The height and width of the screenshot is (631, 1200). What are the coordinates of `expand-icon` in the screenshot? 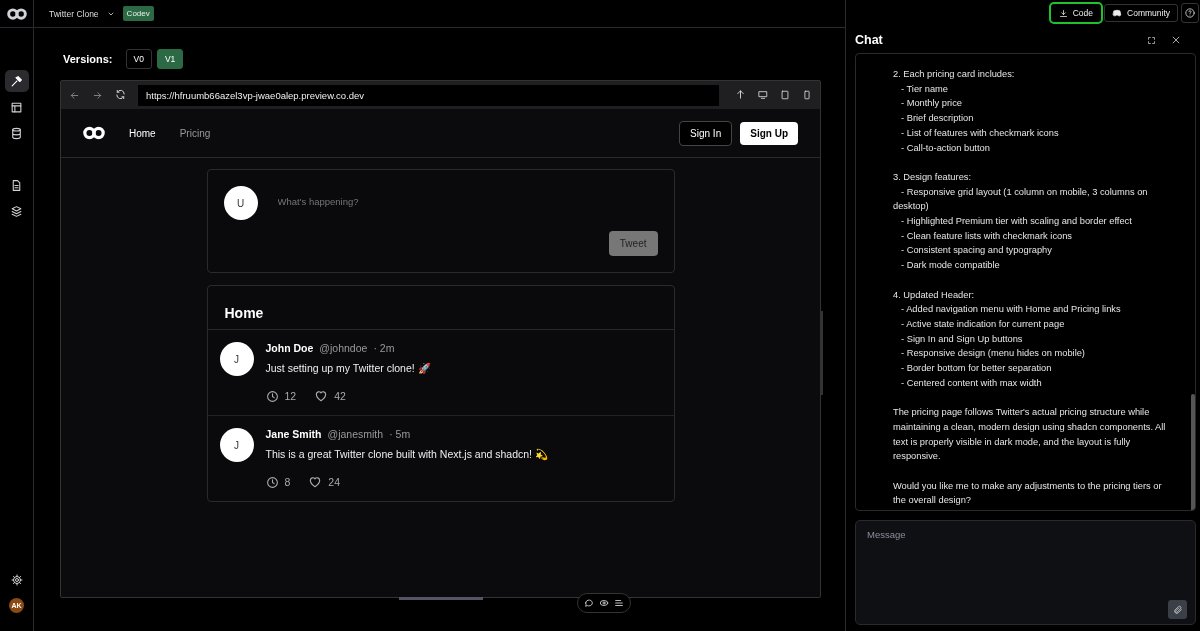 It's located at (1151, 40).